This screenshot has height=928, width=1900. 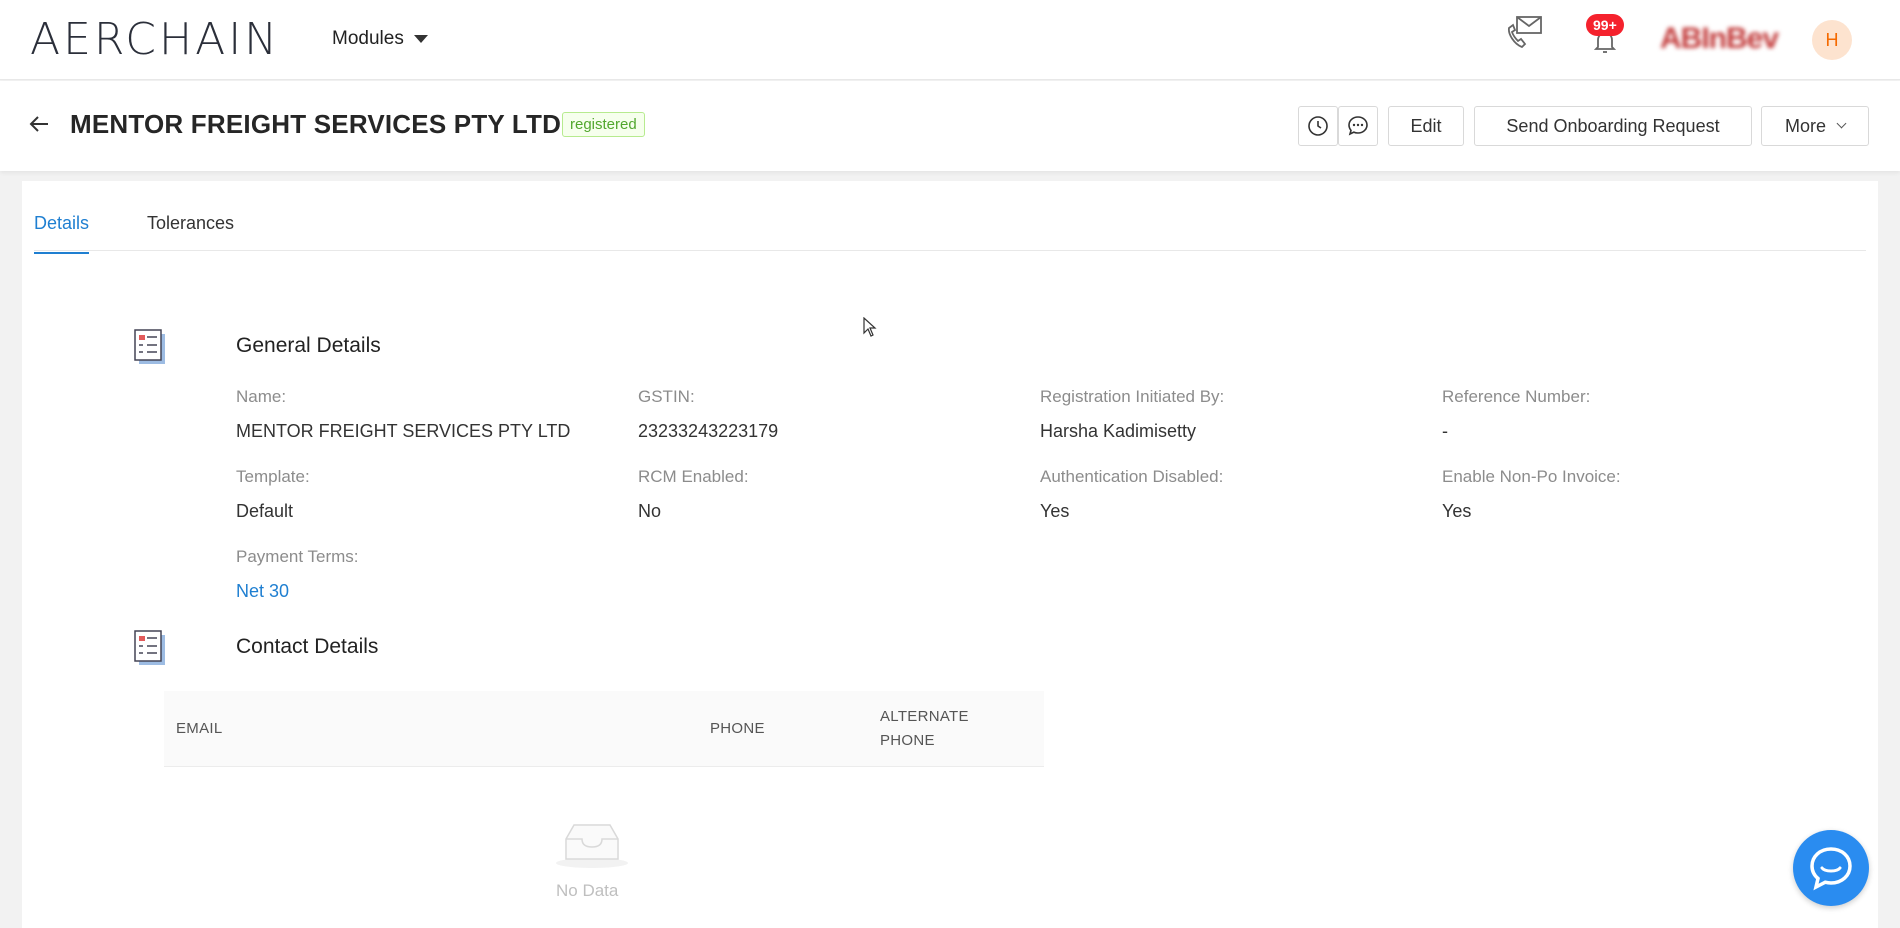 I want to click on edit-button: Edit, so click(x=1426, y=126).